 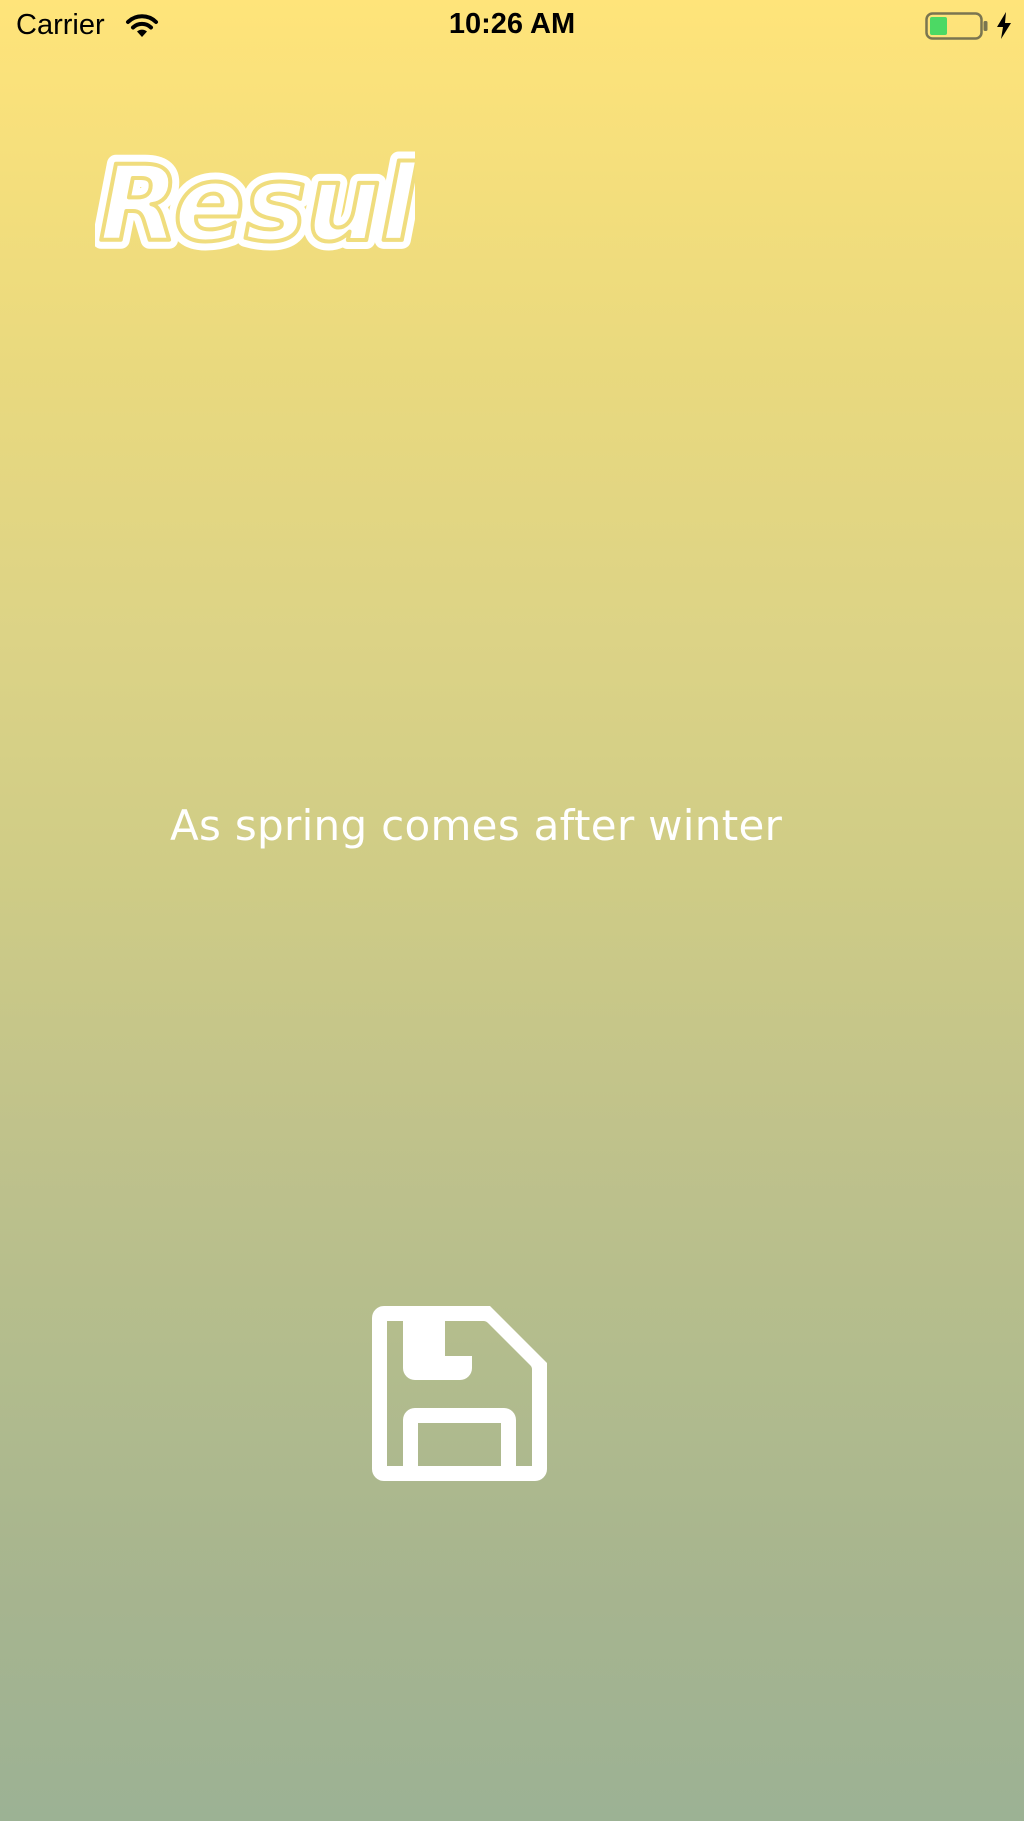 I want to click on save-button, so click(x=459, y=1393).